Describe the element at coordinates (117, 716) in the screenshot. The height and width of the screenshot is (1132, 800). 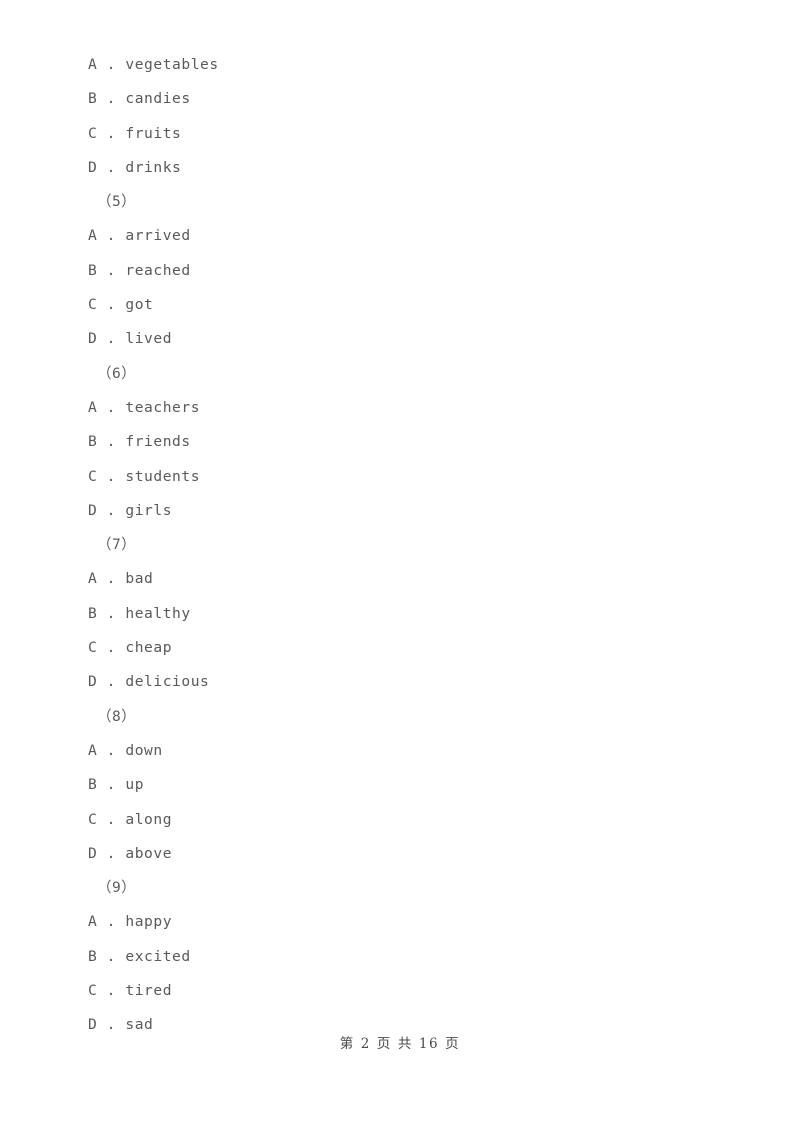
I see `question-number: （8）` at that location.